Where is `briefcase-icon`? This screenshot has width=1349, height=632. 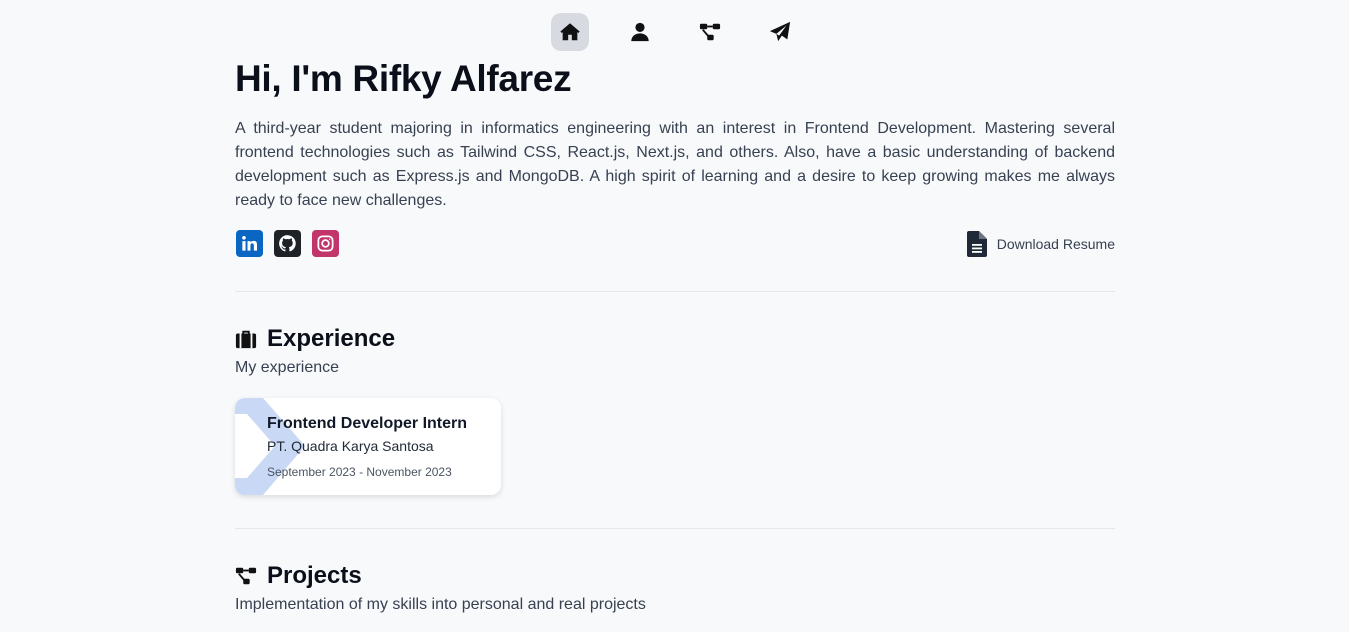
briefcase-icon is located at coordinates (246, 339).